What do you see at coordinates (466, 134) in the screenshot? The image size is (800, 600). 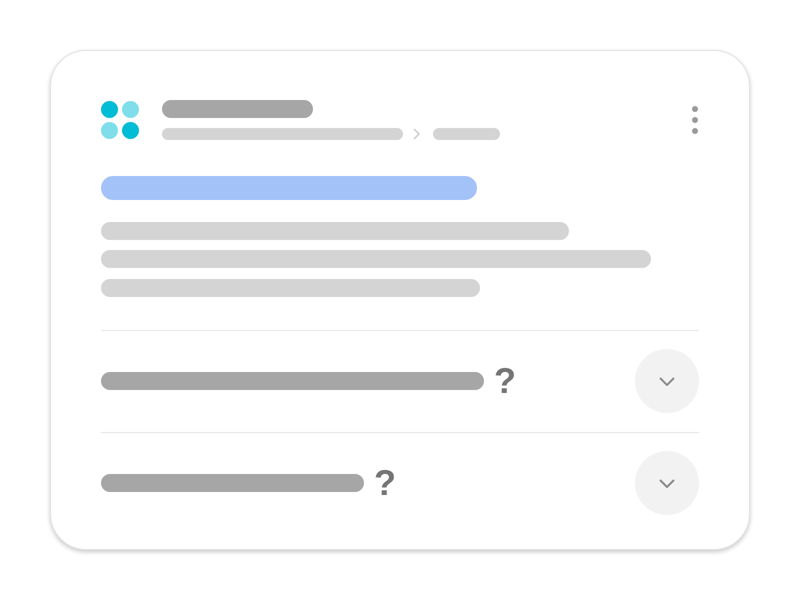 I see `breadcrumb-bar` at bounding box center [466, 134].